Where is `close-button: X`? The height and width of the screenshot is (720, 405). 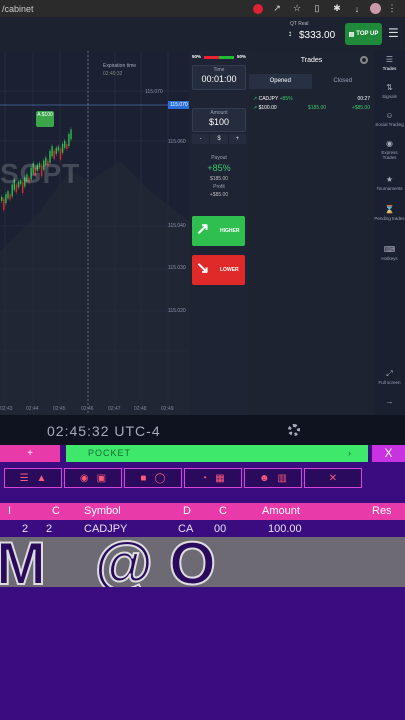 close-button: X is located at coordinates (388, 453).